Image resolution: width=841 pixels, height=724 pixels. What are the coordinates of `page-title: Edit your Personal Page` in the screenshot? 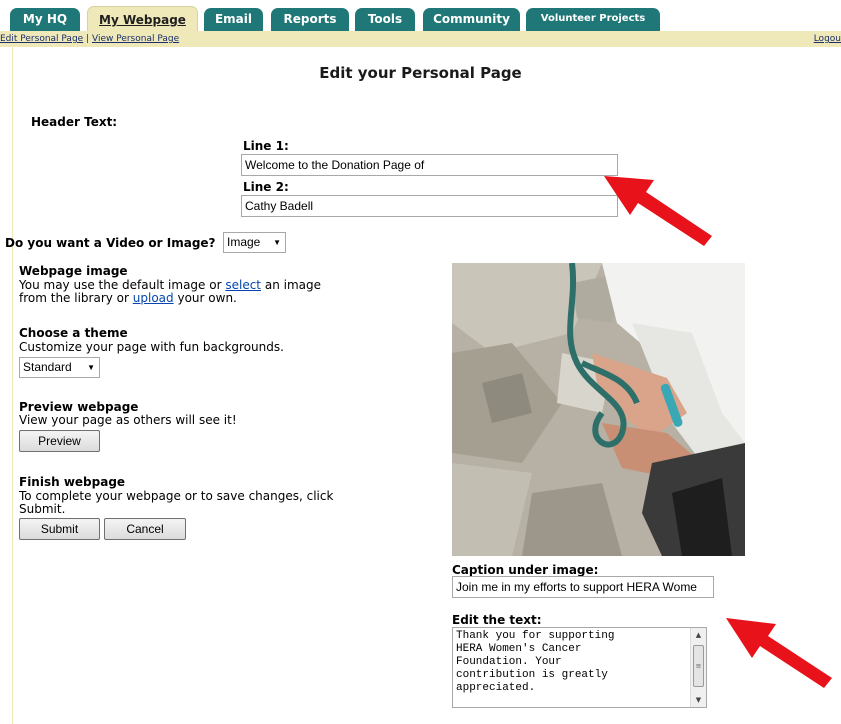 It's located at (420, 73).